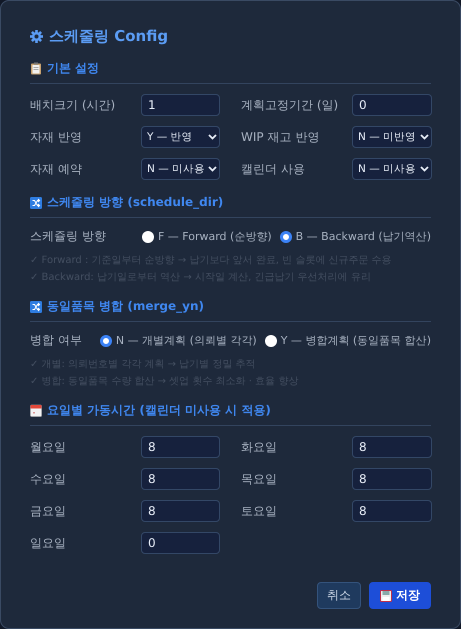 The image size is (461, 629). I want to click on section-title: 동일품목 병합 (merge_yn), so click(125, 306).